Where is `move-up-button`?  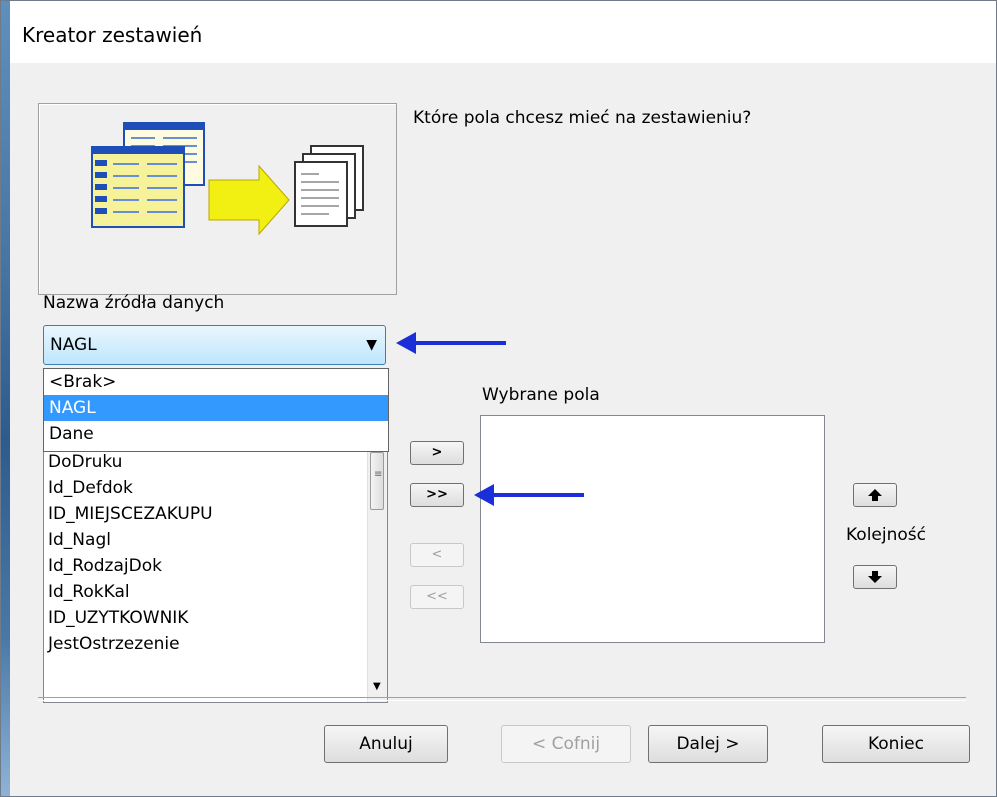
move-up-button is located at coordinates (875, 495).